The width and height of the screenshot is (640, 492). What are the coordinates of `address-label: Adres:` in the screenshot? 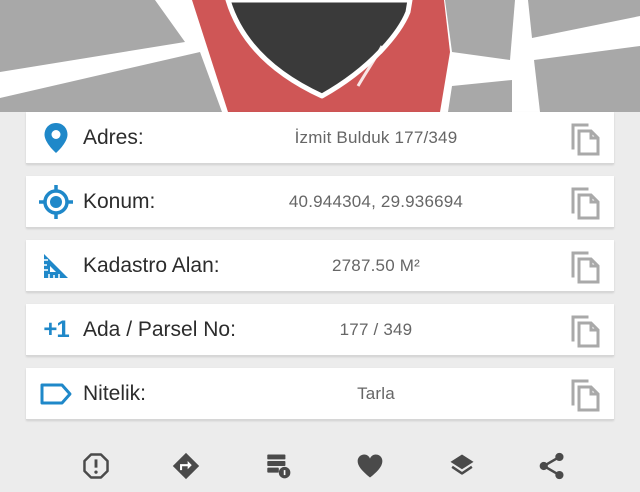 It's located at (113, 137).